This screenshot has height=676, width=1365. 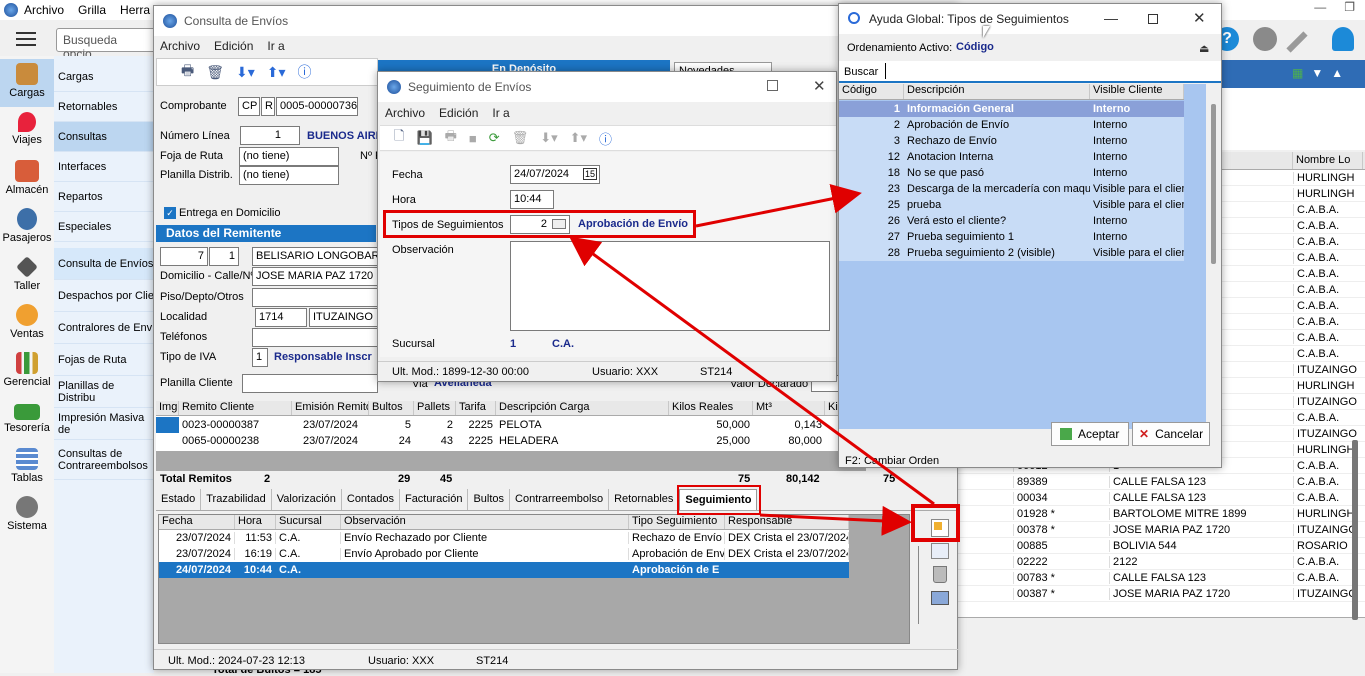 I want to click on annotation-arrows, so click(x=752, y=359).